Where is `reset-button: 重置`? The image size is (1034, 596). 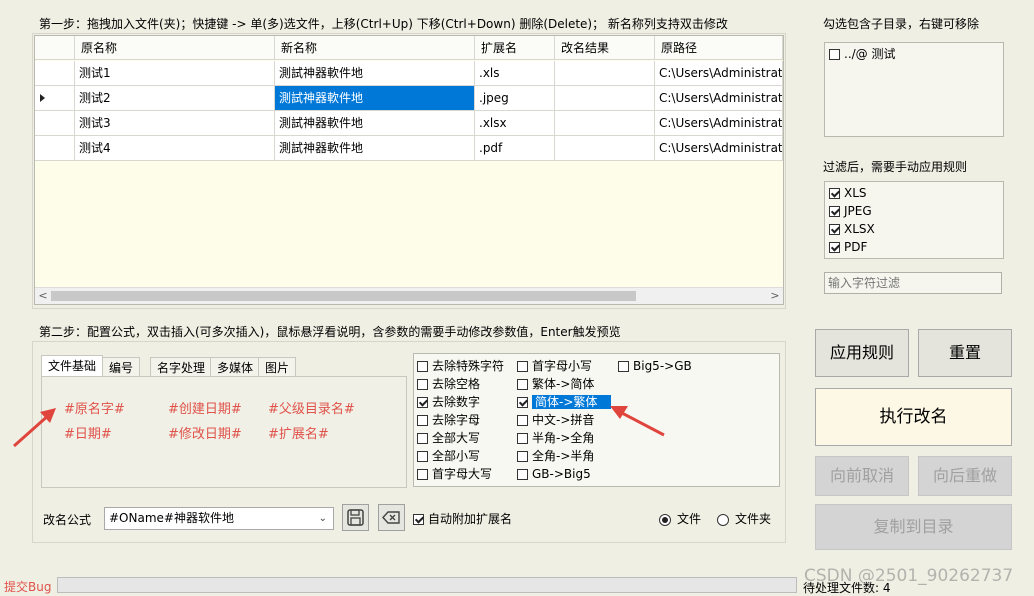
reset-button: 重置 is located at coordinates (965, 353).